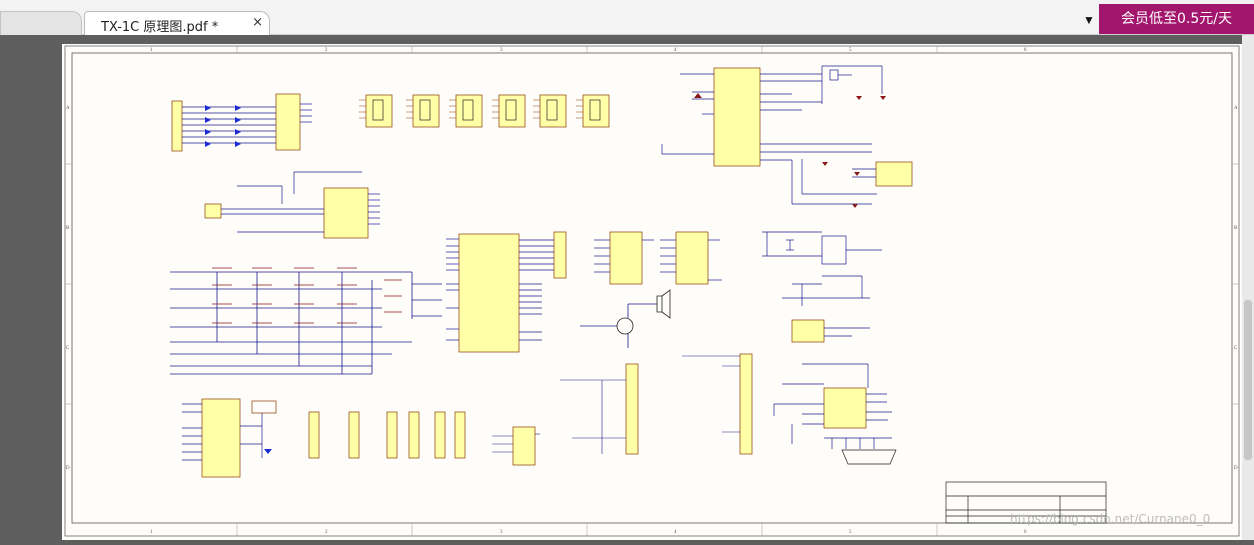  I want to click on chevron-down-icon: ▼, so click(1089, 20).